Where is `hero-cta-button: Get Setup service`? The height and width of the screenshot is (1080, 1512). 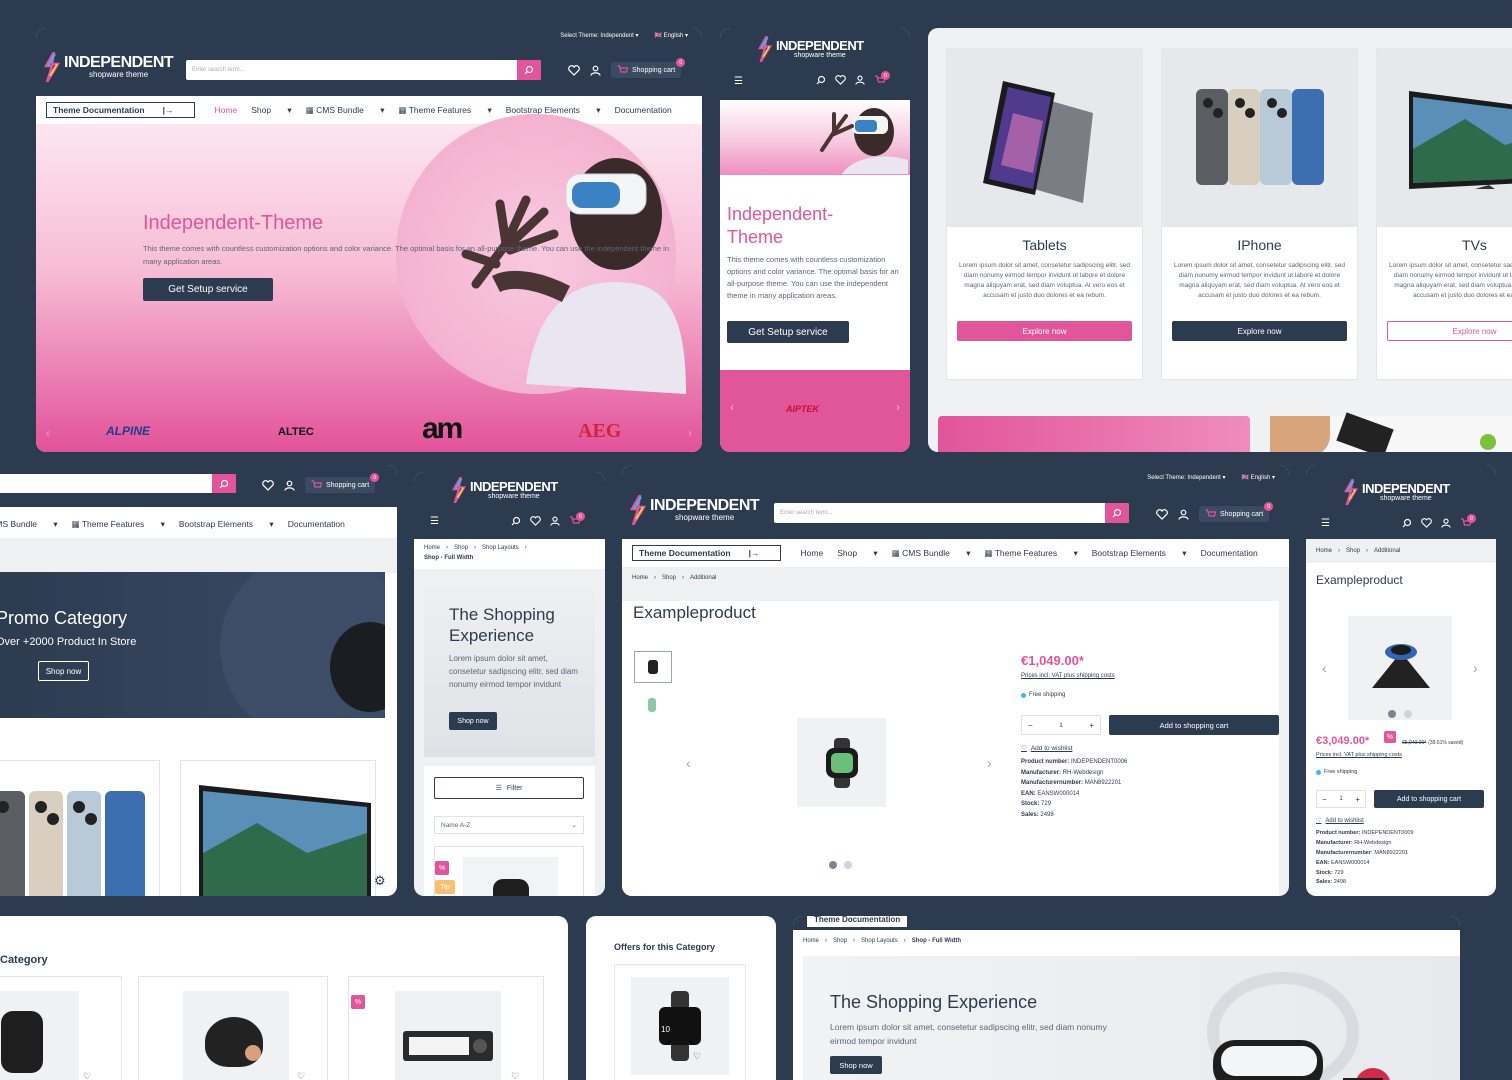
hero-cta-button: Get Setup service is located at coordinates (208, 289).